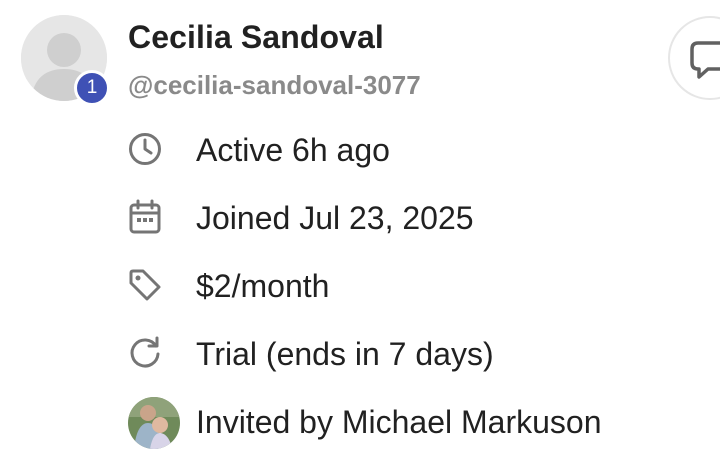  Describe the element at coordinates (145, 353) in the screenshot. I see `refresh-icon` at that location.